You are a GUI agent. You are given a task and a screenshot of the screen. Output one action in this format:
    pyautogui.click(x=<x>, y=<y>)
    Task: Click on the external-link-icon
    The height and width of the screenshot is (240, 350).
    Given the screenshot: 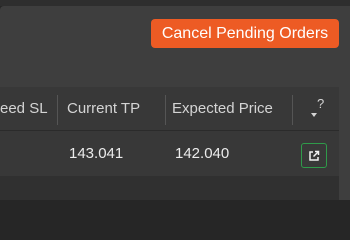 What is the action you would take?
    pyautogui.click(x=314, y=155)
    